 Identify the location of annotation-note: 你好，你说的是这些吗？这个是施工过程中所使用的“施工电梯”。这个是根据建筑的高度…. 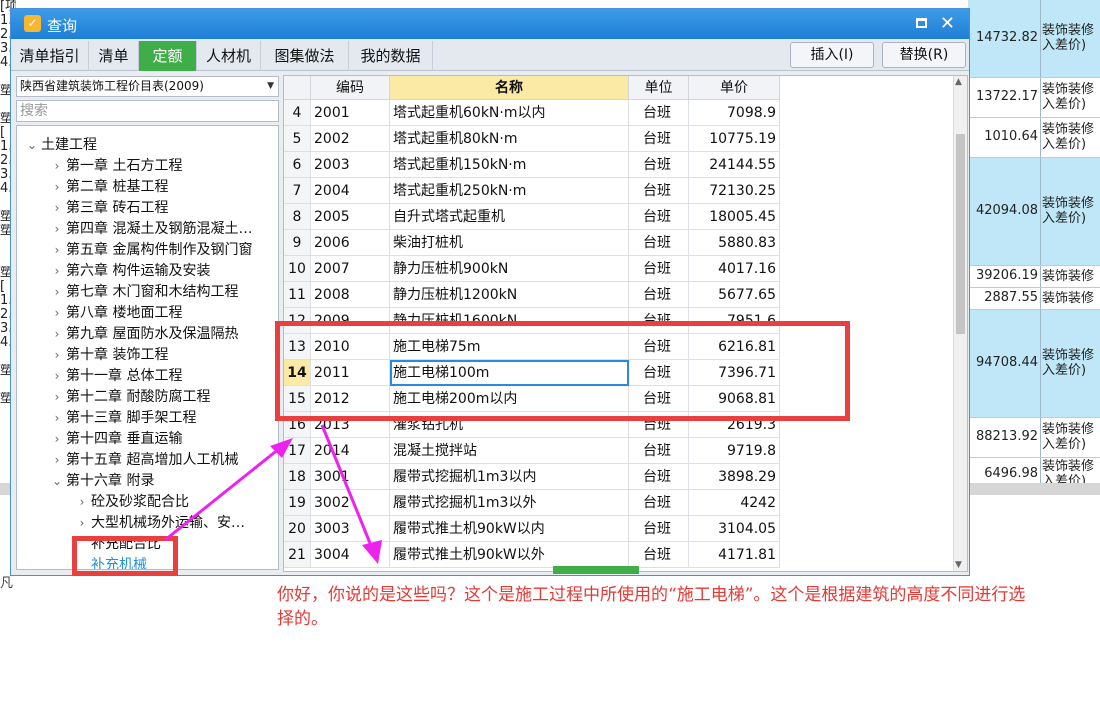
(651, 607).